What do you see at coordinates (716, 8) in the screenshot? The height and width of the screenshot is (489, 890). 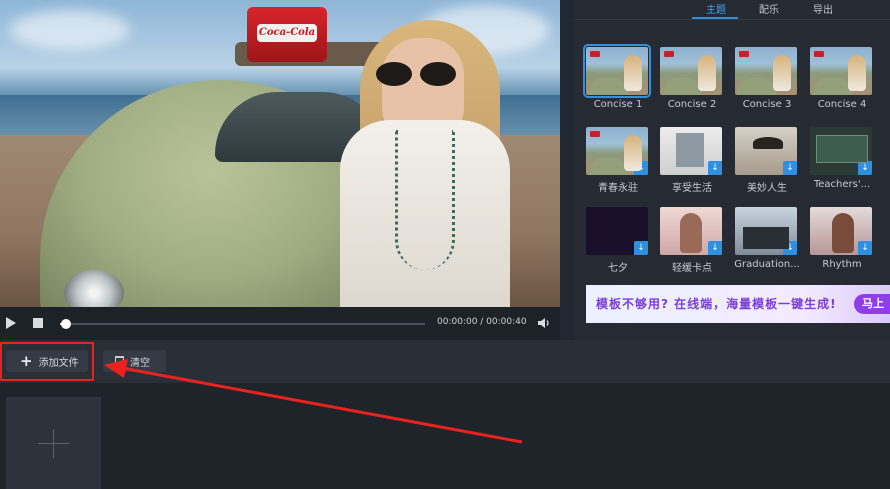 I see `tab-theme: 主题` at bounding box center [716, 8].